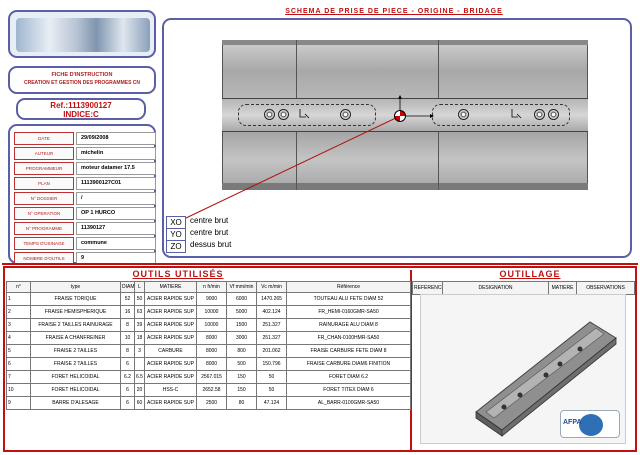  I want to click on outillage-title: OUTILLAGE, so click(530, 274).